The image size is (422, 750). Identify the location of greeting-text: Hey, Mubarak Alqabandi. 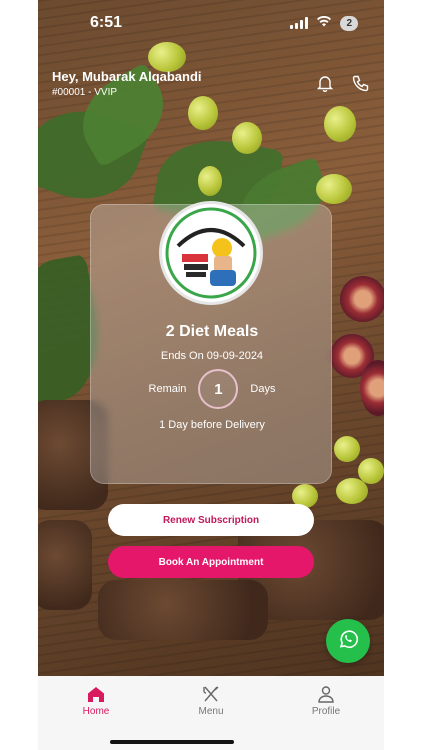
(127, 76).